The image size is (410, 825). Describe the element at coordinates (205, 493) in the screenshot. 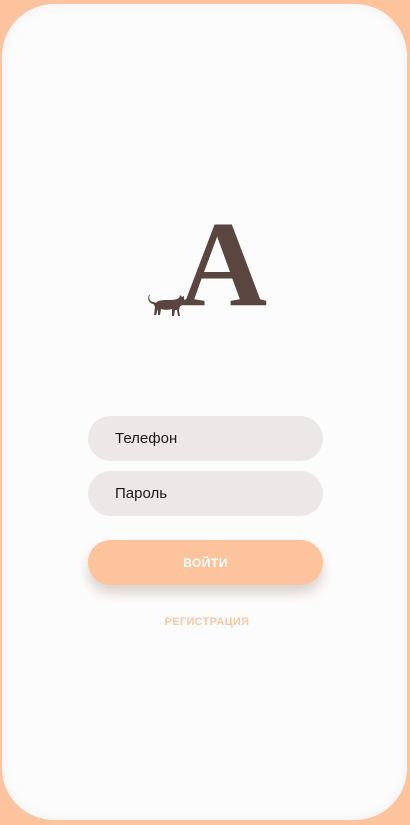

I see `password-input` at that location.